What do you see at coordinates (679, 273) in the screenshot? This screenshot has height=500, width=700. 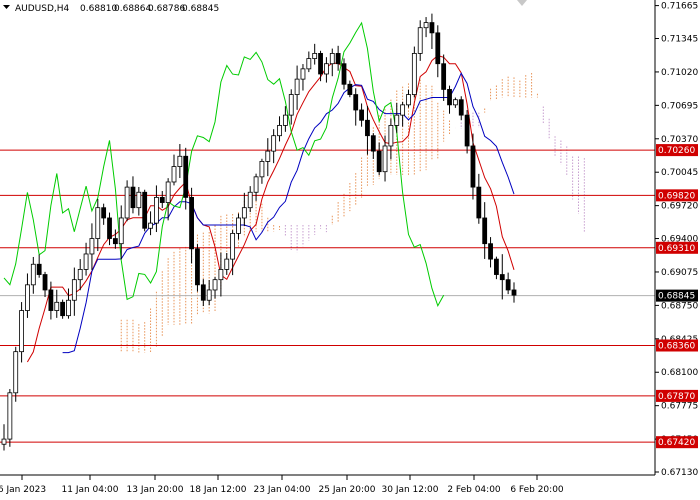 I see `price-tick-label: 0.69075` at bounding box center [679, 273].